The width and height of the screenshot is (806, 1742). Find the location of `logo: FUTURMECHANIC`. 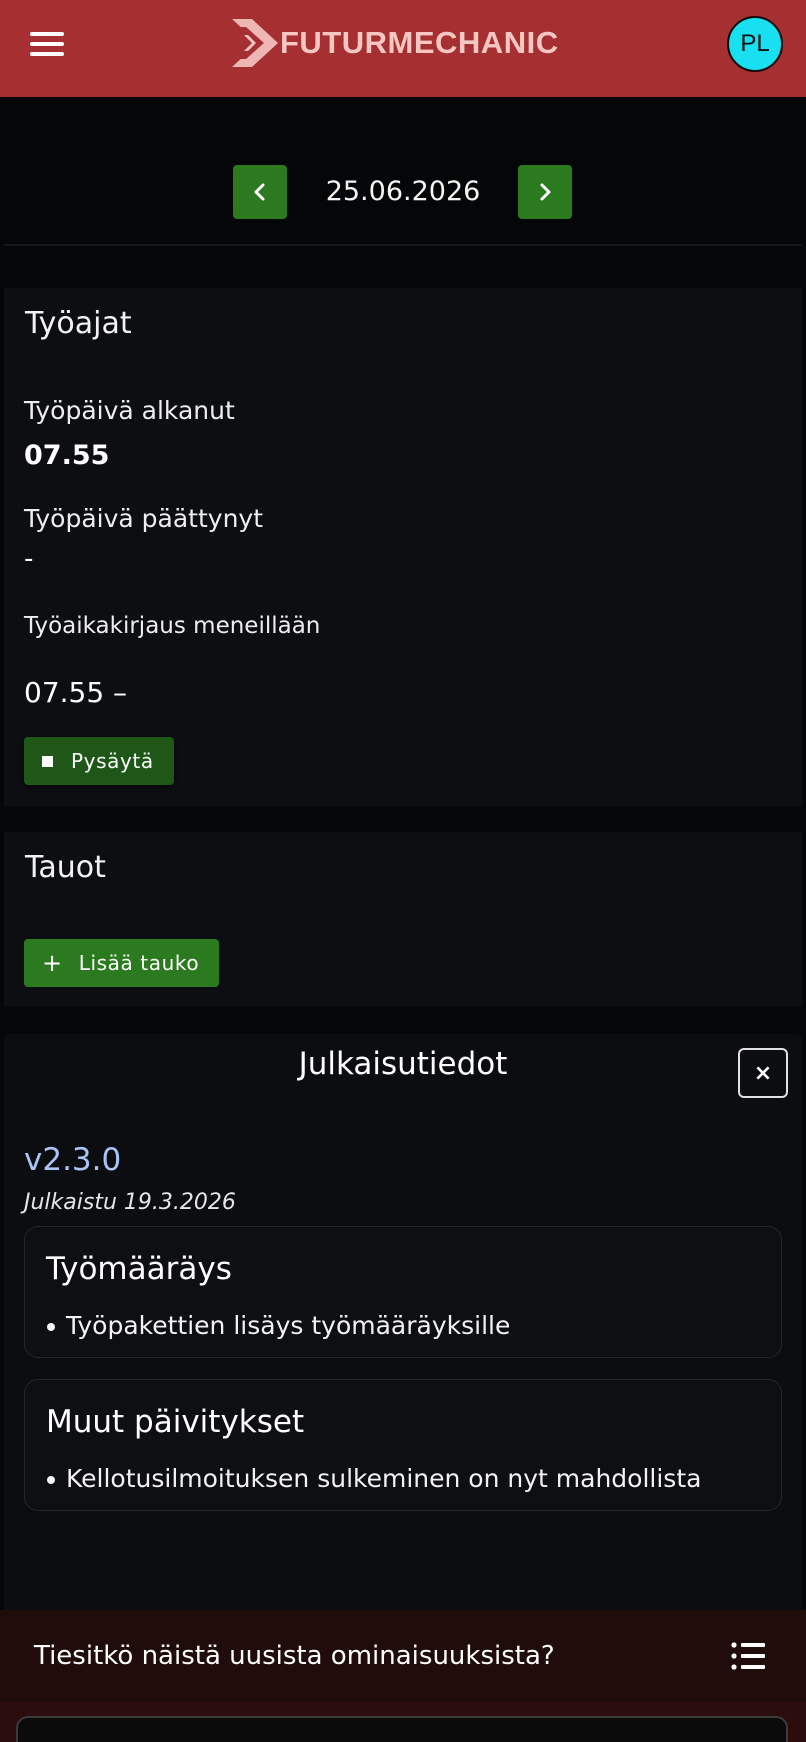

logo: FUTURMECHANIC is located at coordinates (394, 43).